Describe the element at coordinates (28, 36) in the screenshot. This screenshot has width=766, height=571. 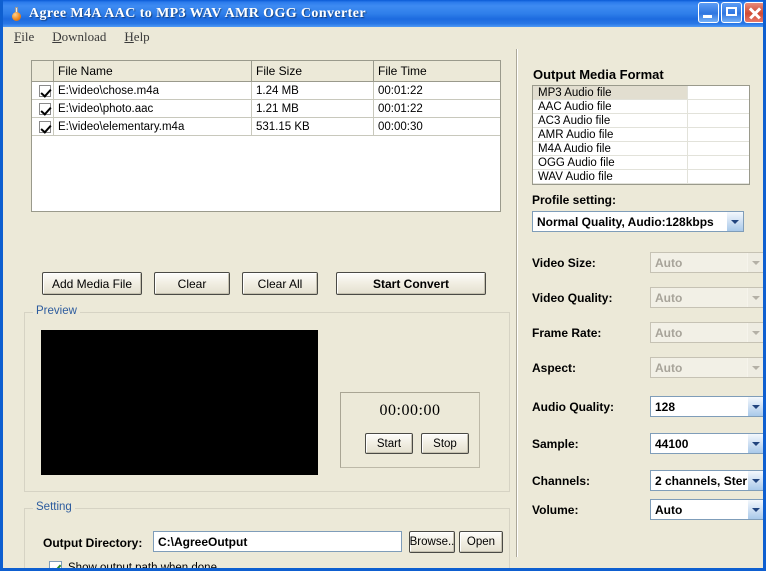
I see `menu-rest-file: ile` at that location.